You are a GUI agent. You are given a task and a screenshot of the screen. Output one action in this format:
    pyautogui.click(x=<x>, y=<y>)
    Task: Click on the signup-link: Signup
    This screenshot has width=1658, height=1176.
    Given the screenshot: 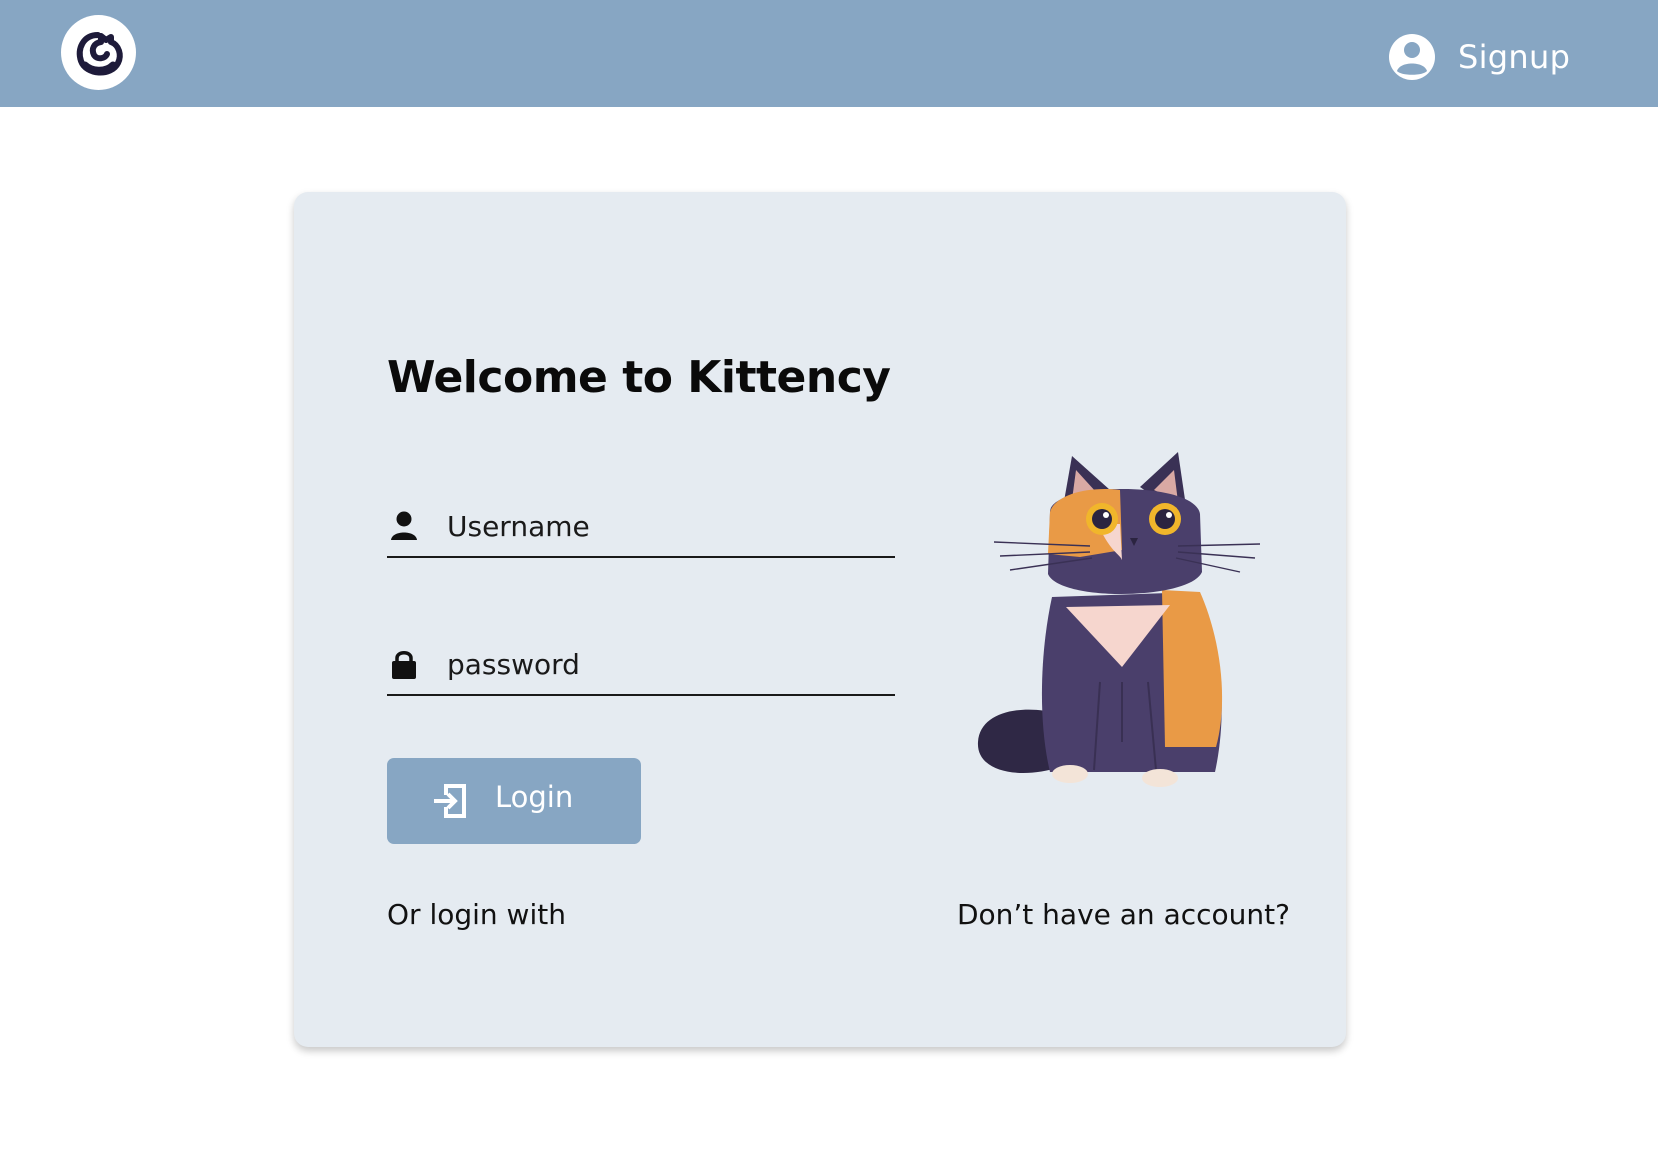 What is the action you would take?
    pyautogui.click(x=1479, y=57)
    